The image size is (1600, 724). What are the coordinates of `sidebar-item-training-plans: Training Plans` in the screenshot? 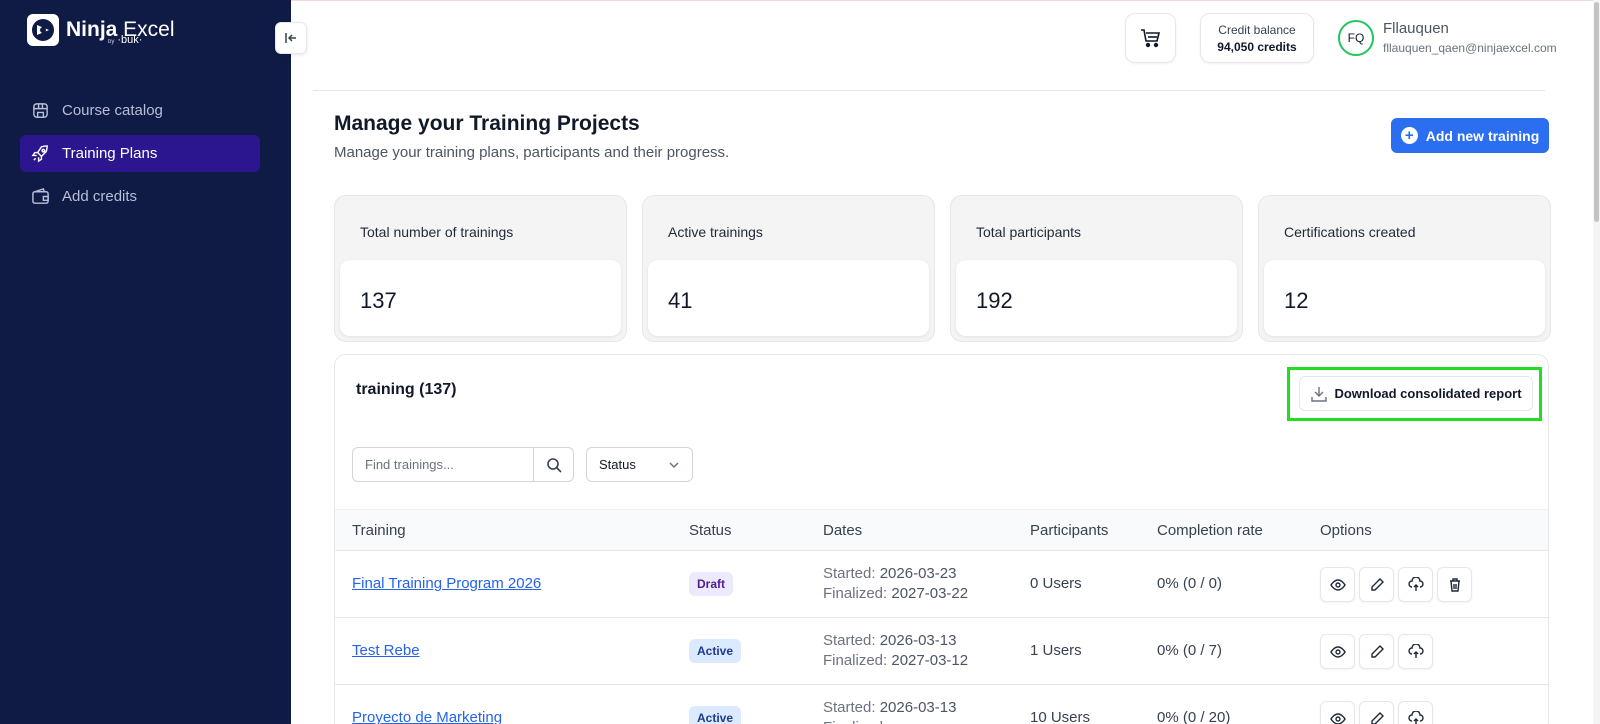 It's located at (140, 153).